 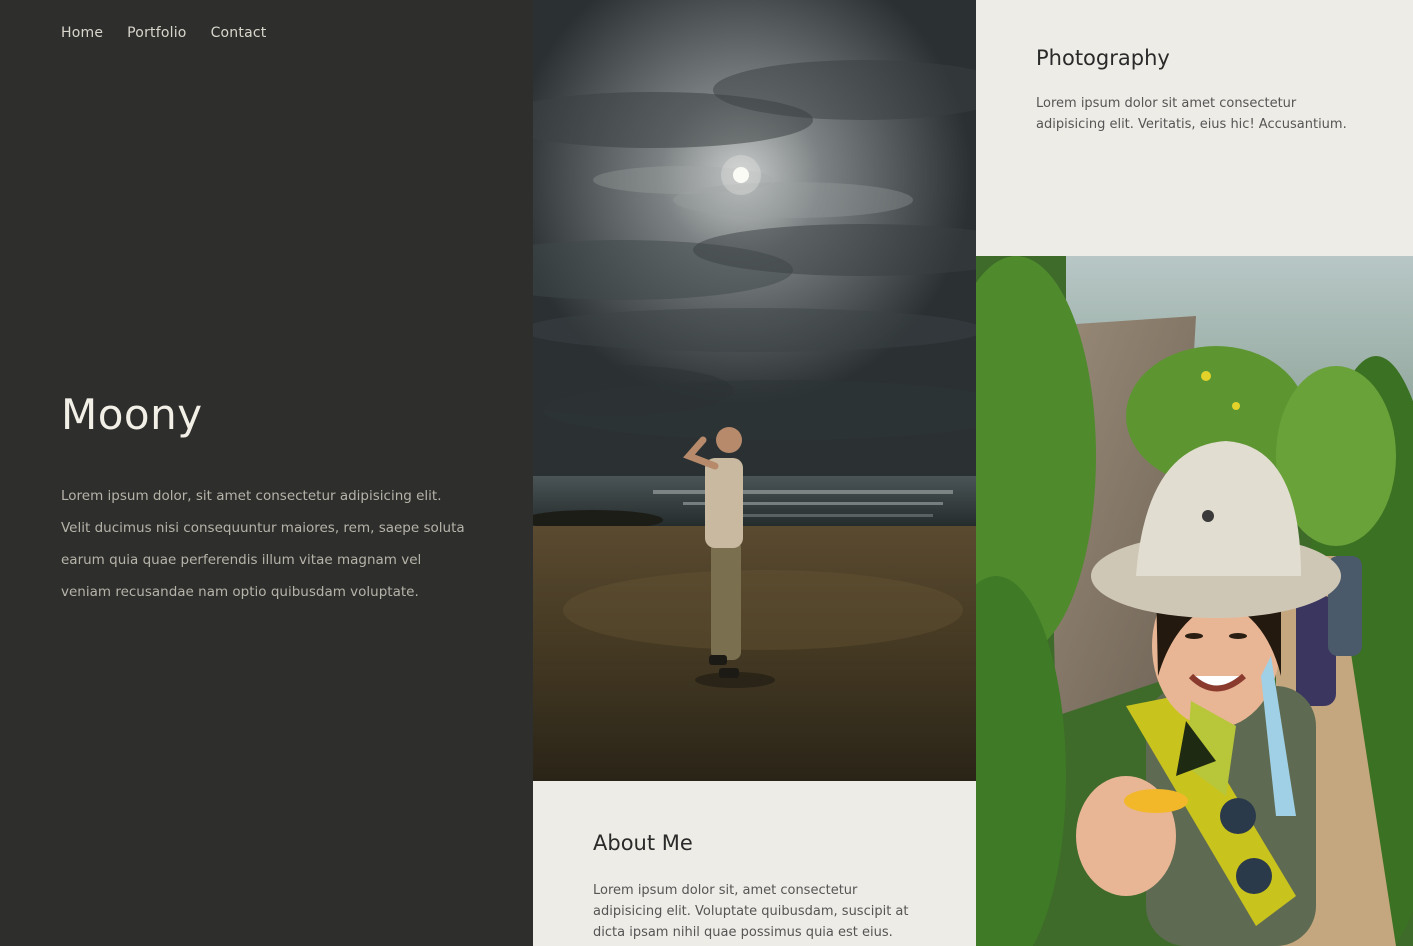 What do you see at coordinates (82, 33) in the screenshot?
I see `nav-home-link: Home` at bounding box center [82, 33].